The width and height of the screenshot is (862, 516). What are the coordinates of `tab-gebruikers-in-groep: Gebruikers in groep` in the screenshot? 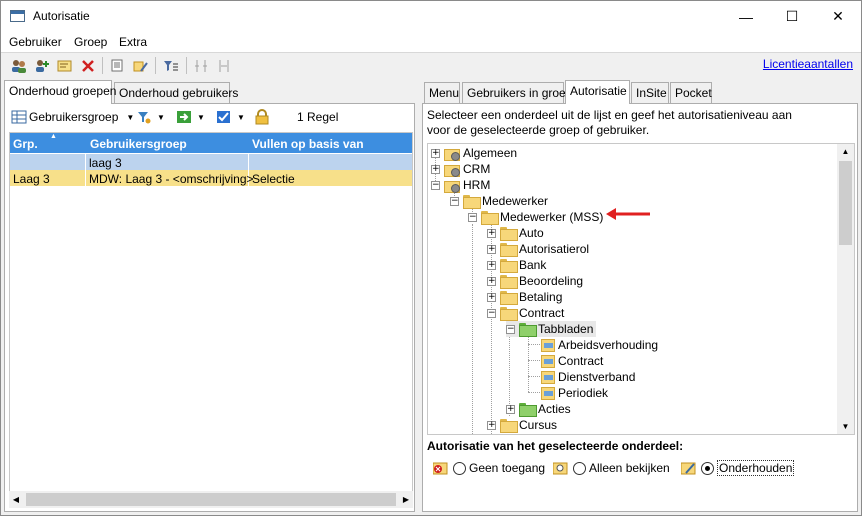 It's located at (517, 92).